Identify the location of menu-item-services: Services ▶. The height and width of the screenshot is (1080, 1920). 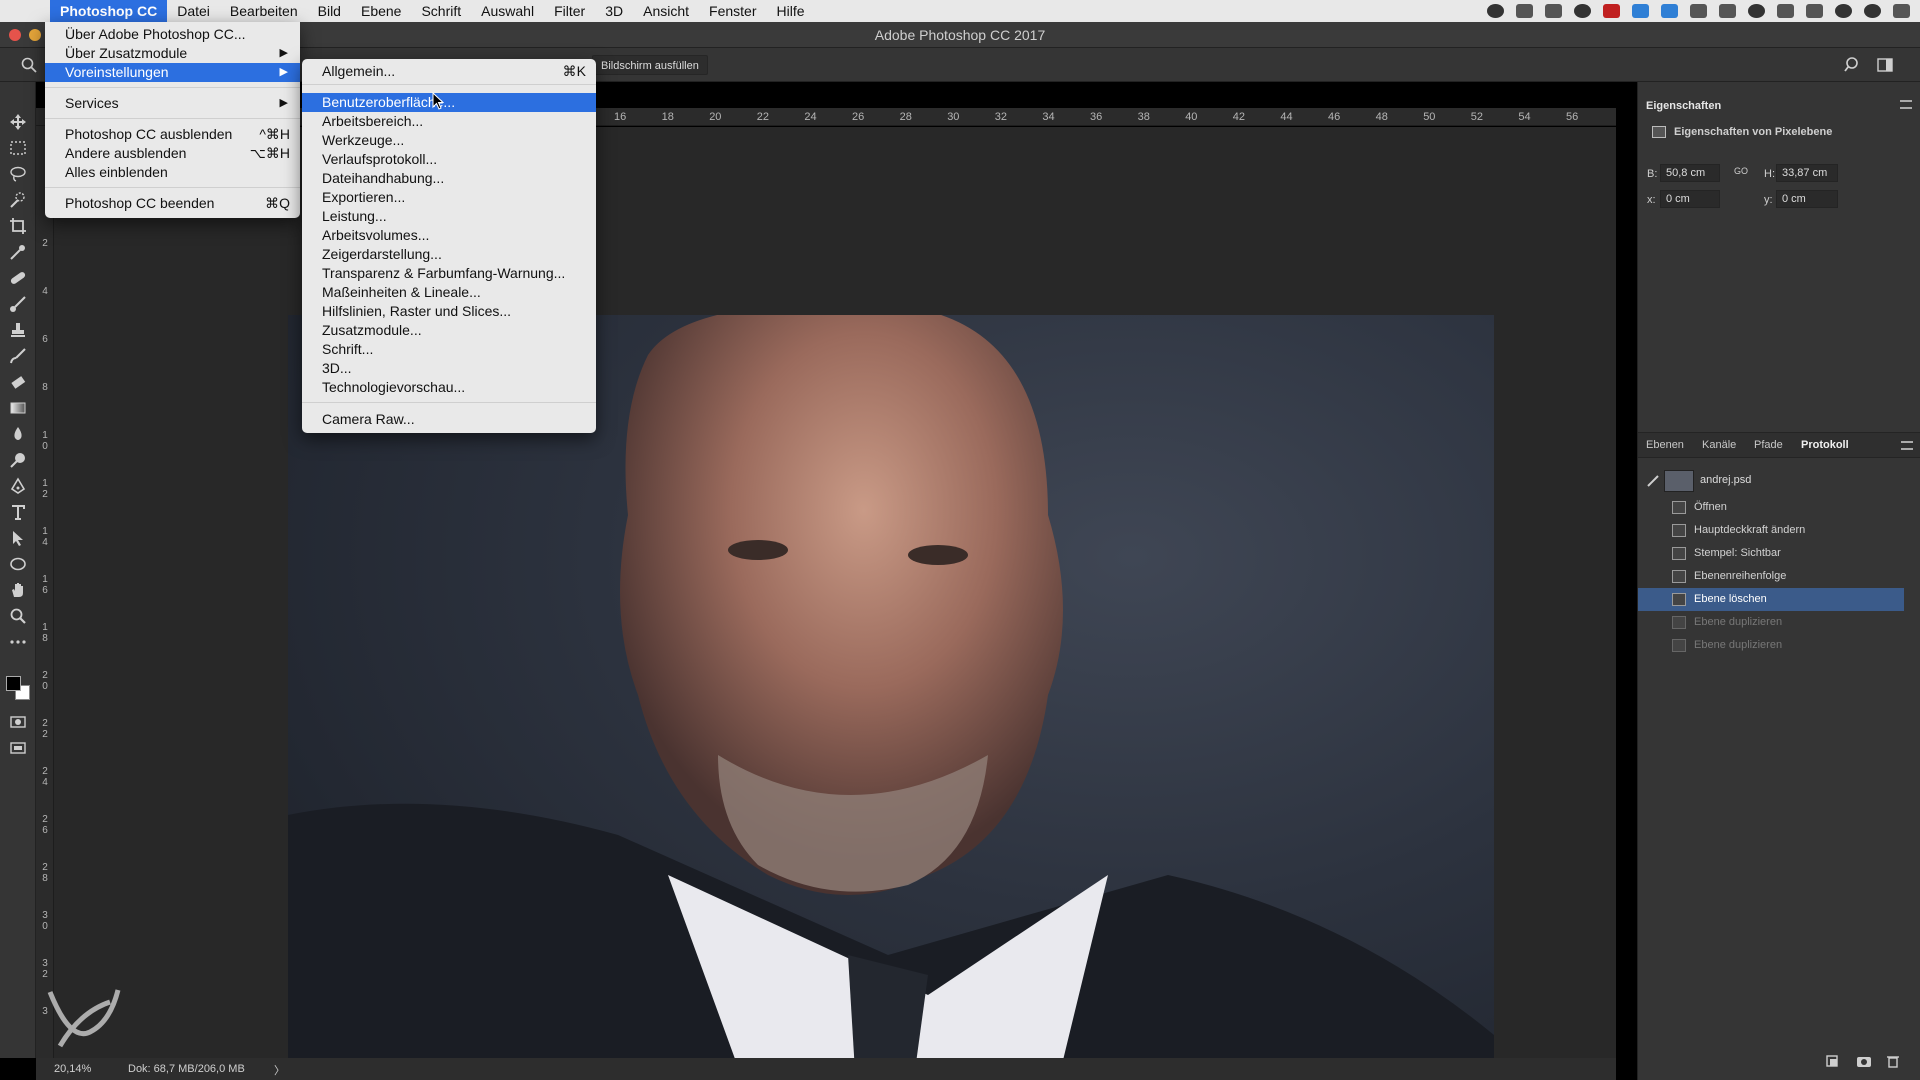
(172, 103).